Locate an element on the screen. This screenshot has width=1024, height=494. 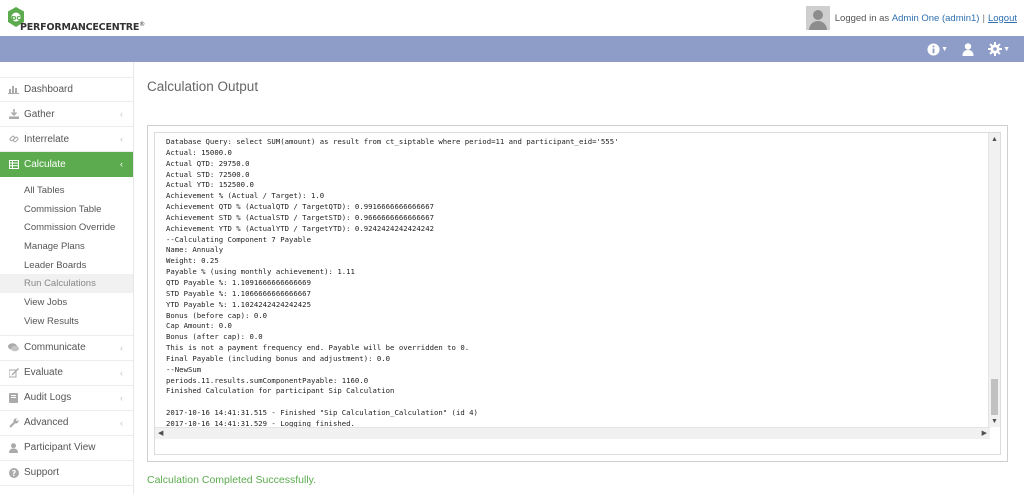
logo-text: PERFORMANCECENTRE® is located at coordinates (82, 27).